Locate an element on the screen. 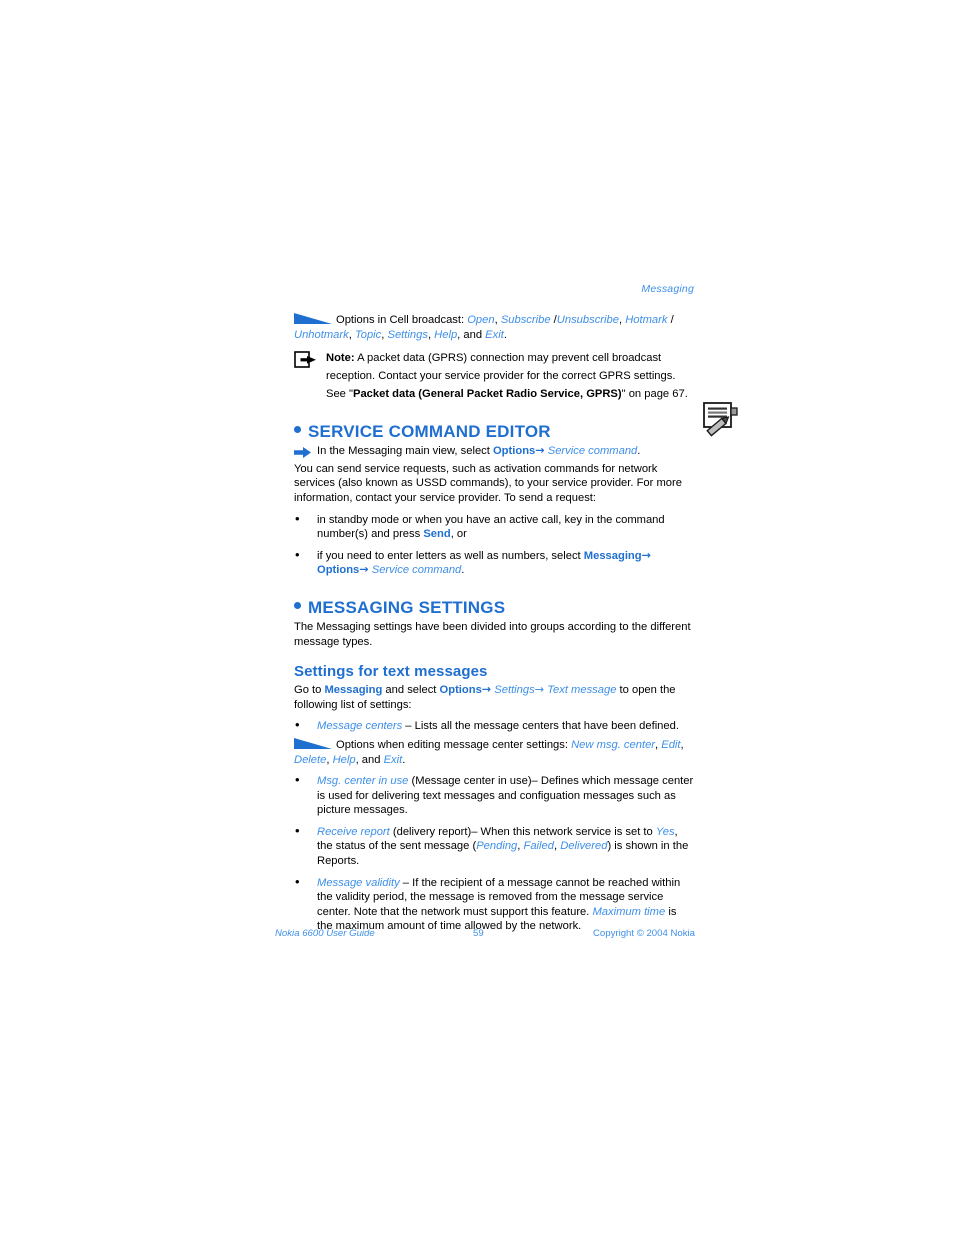 This screenshot has height=1235, width=954. footer-page-number: 59 is located at coordinates (478, 933).